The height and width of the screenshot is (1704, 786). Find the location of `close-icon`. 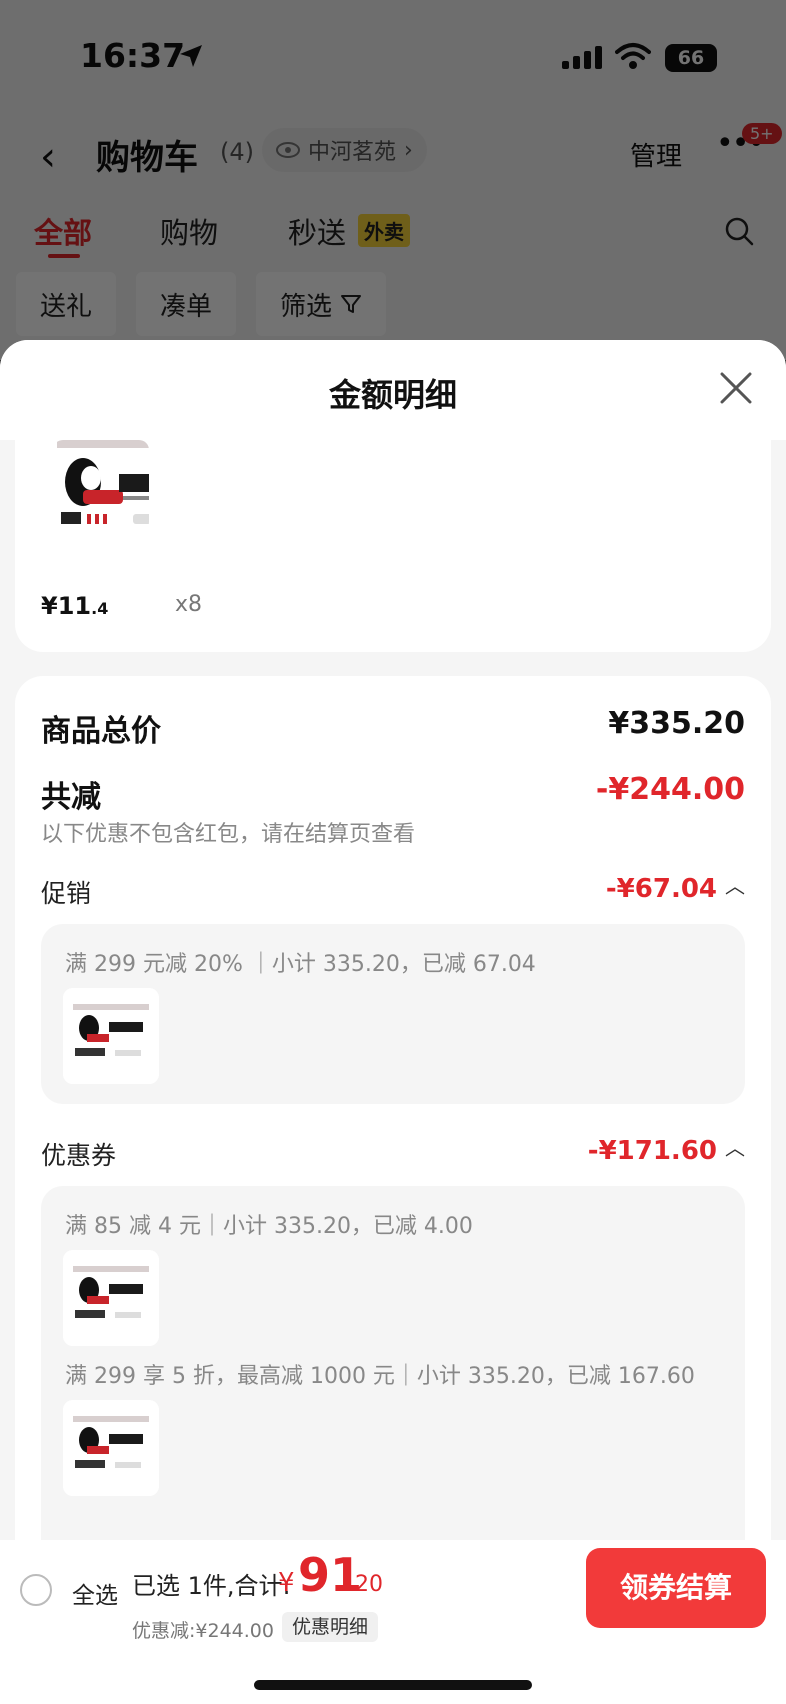

close-icon is located at coordinates (736, 390).